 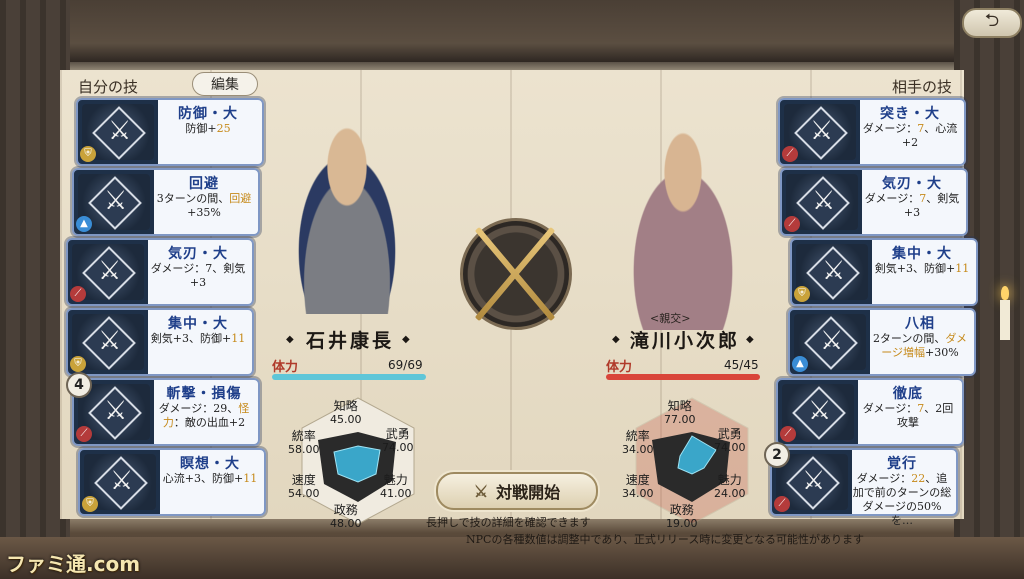 What do you see at coordinates (396, 487) in the screenshot?
I see `player-stat-miryoku: 魅力 41.00` at bounding box center [396, 487].